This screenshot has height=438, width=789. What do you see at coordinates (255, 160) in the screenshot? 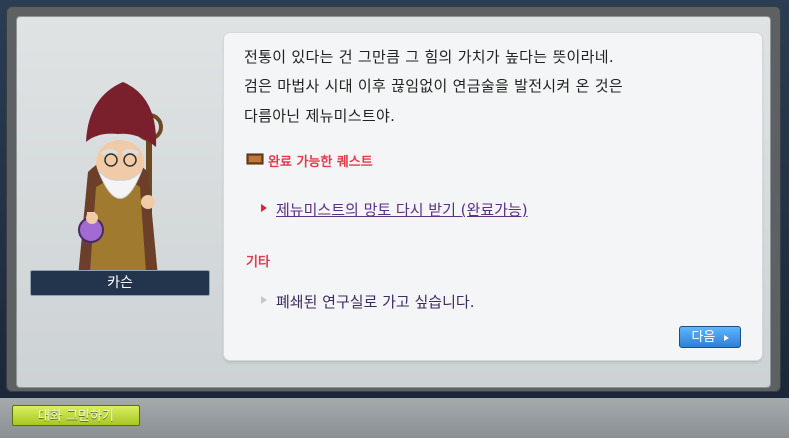
I see `book-icon` at bounding box center [255, 160].